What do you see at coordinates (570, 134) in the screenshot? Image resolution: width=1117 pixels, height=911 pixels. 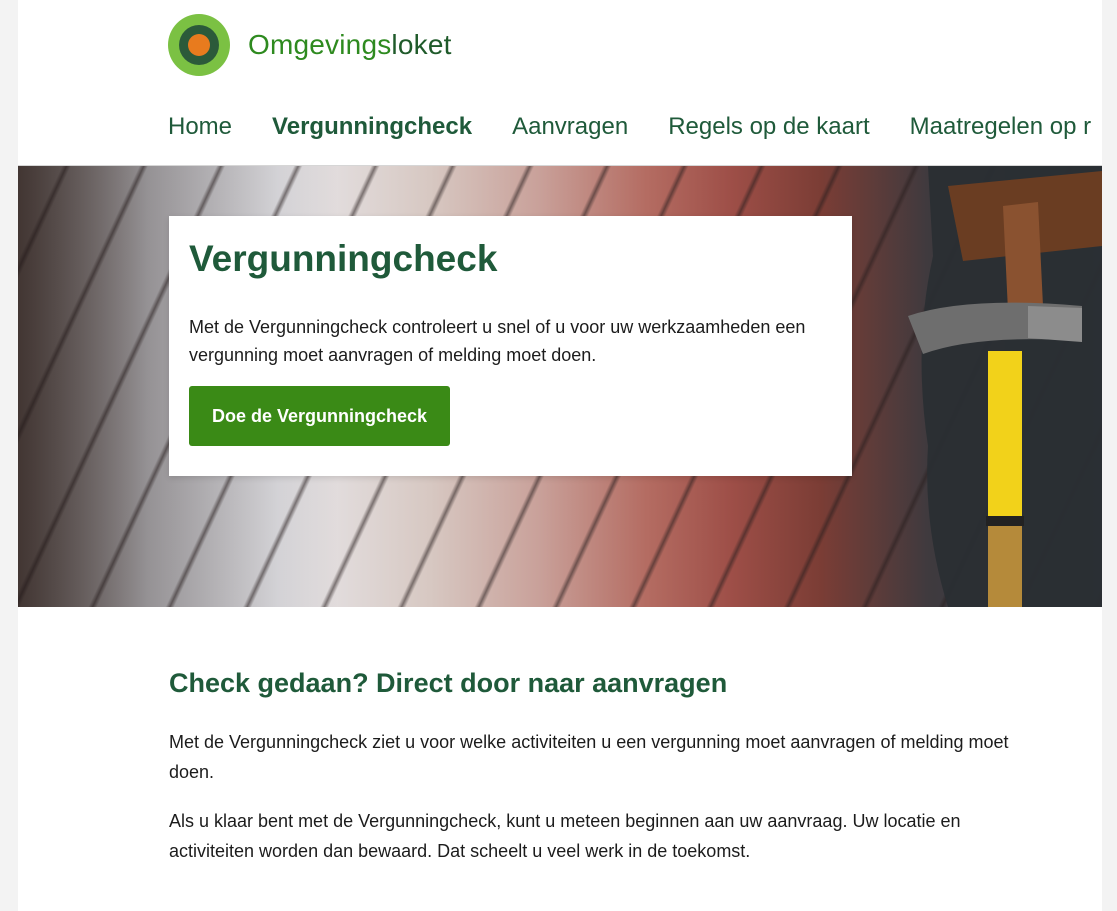 I see `nav-item-aanvragen: Aanvragen` at bounding box center [570, 134].